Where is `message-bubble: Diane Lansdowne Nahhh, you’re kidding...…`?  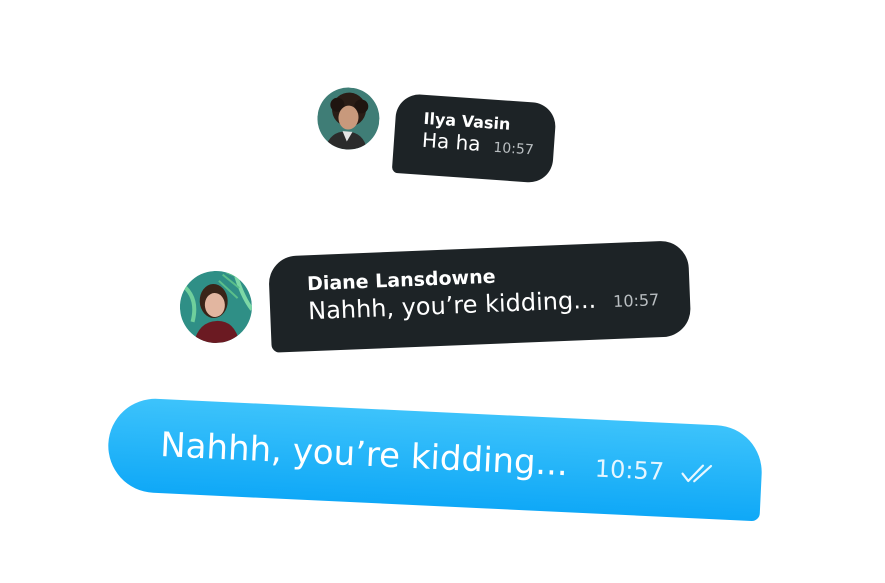 message-bubble: Diane Lansdowne Nahhh, you’re kidding...… is located at coordinates (479, 296).